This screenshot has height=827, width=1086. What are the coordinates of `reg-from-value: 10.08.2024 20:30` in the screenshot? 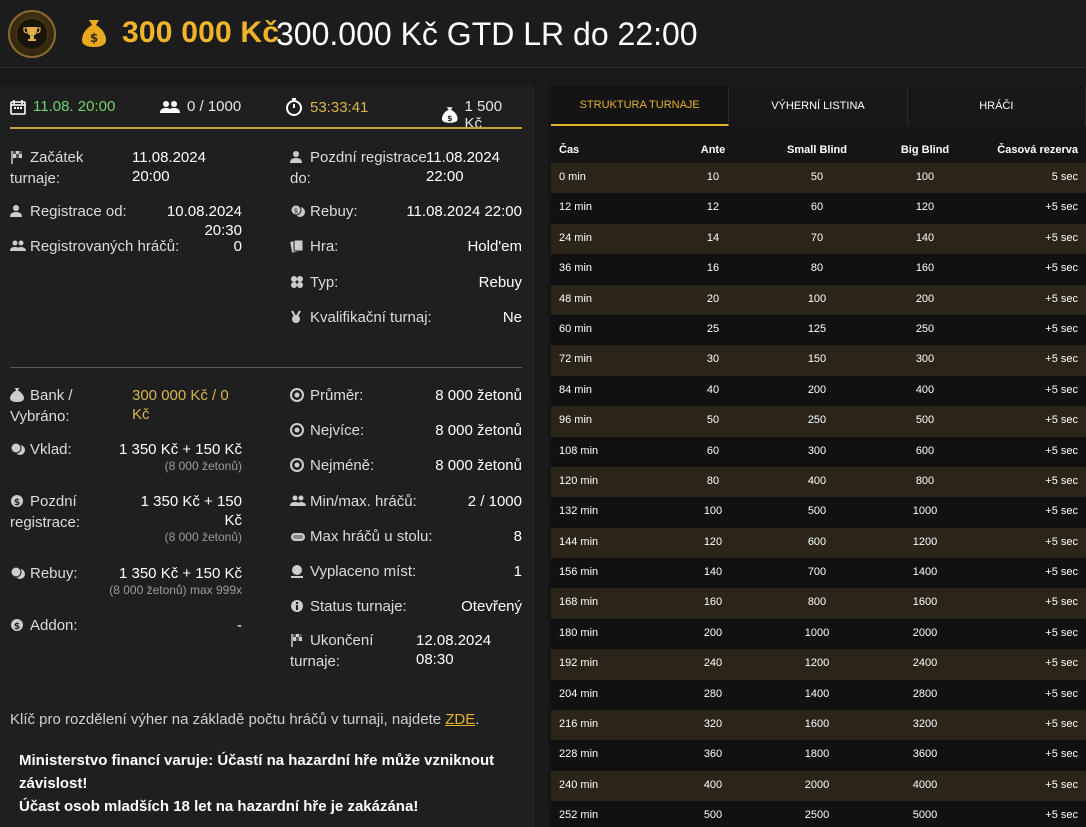 It's located at (204, 221).